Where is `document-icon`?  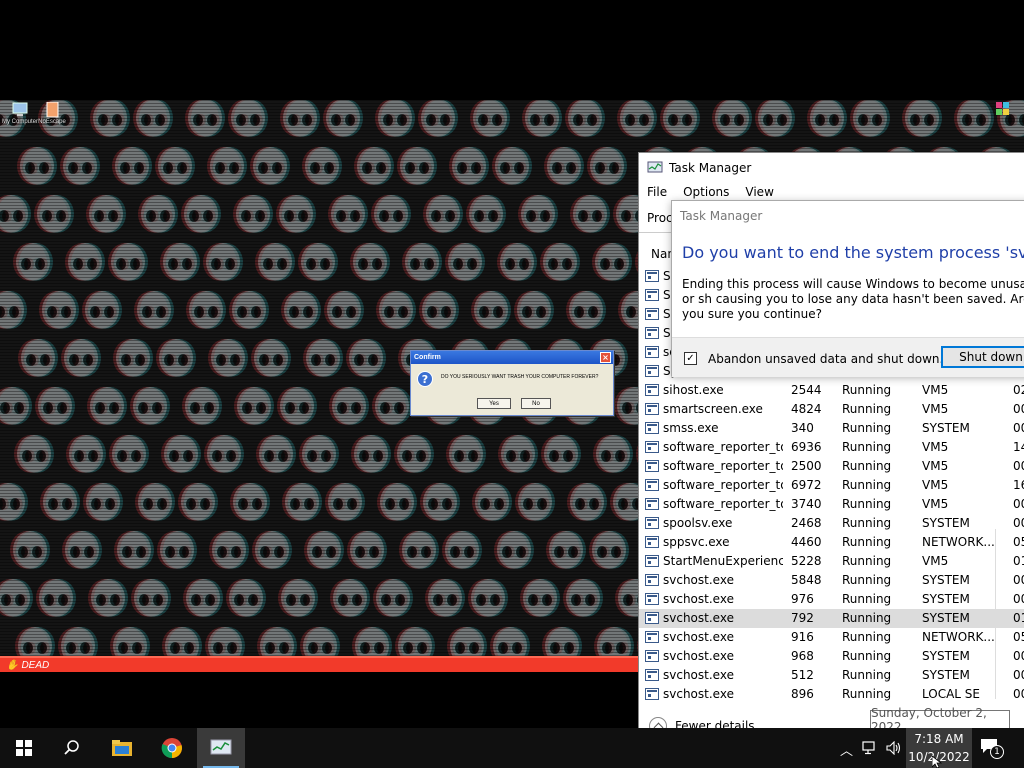 document-icon is located at coordinates (52, 110).